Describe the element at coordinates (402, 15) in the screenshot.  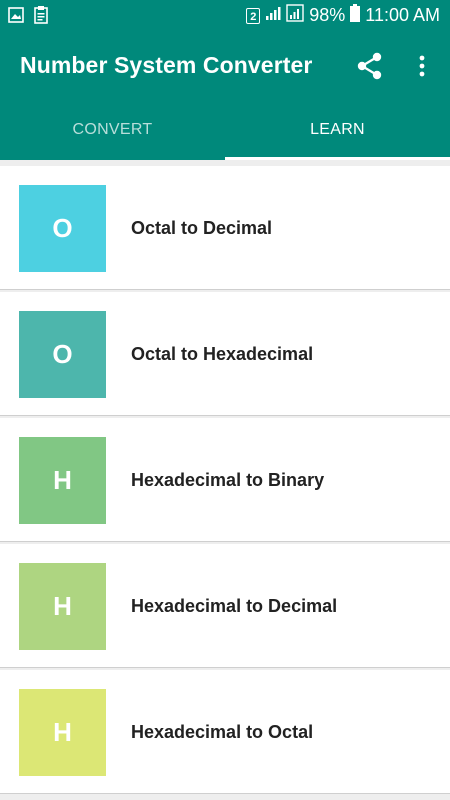
I see `clock: 11:00 AM` at that location.